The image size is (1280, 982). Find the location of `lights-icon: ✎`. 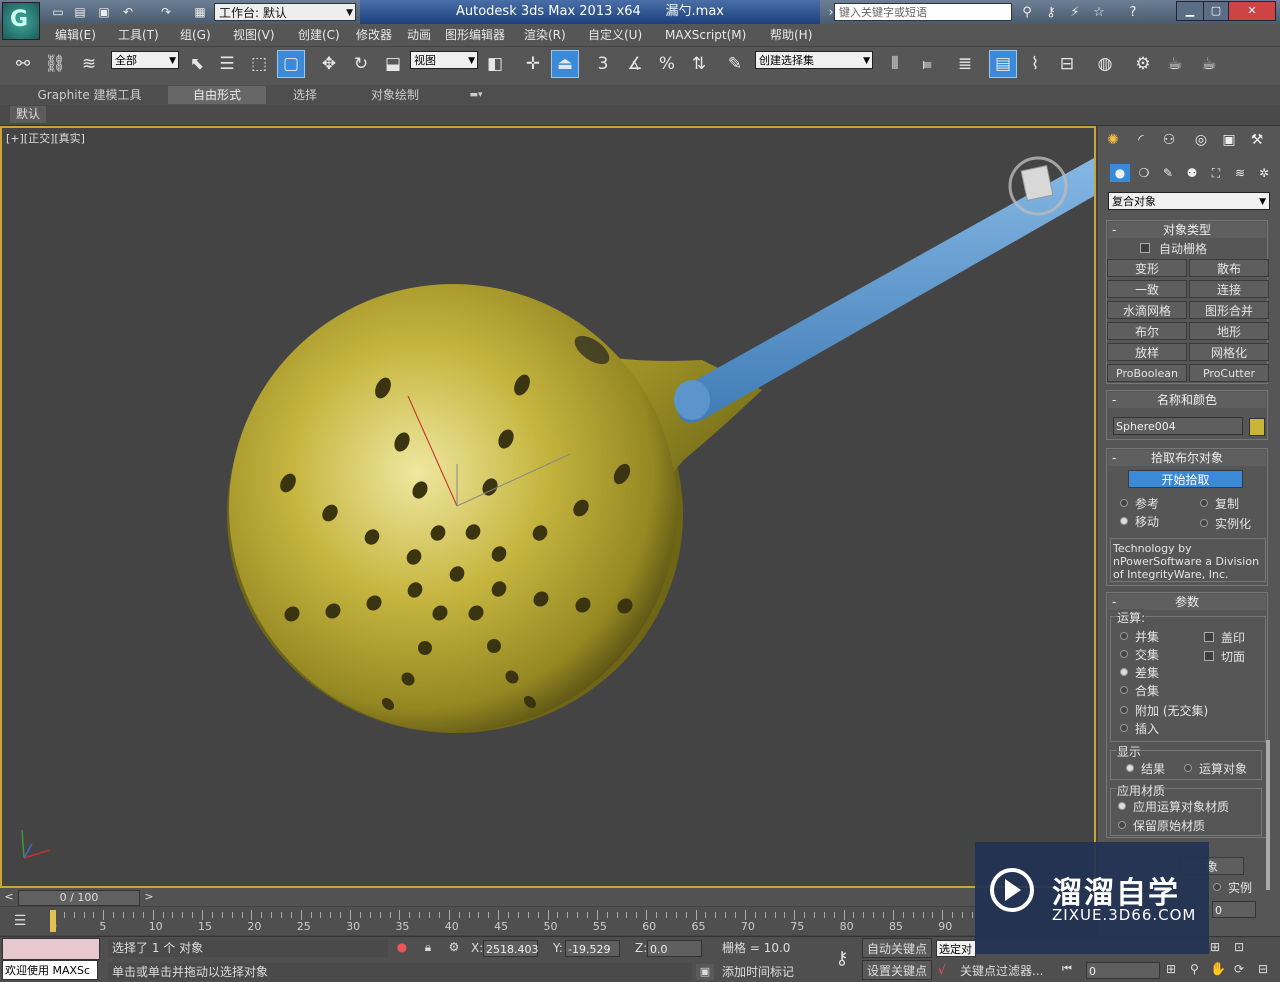

lights-icon: ✎ is located at coordinates (1168, 173).